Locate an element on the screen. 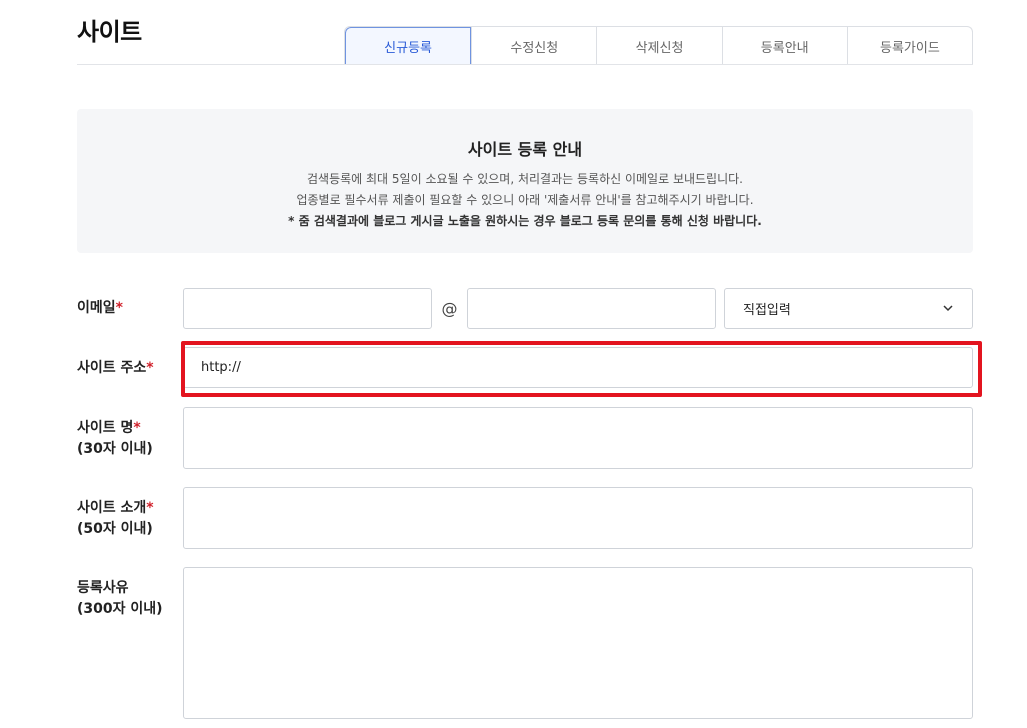 This screenshot has height=728, width=1027. site-intro-label: 사이트 소개* (50자 이내) is located at coordinates (115, 519).